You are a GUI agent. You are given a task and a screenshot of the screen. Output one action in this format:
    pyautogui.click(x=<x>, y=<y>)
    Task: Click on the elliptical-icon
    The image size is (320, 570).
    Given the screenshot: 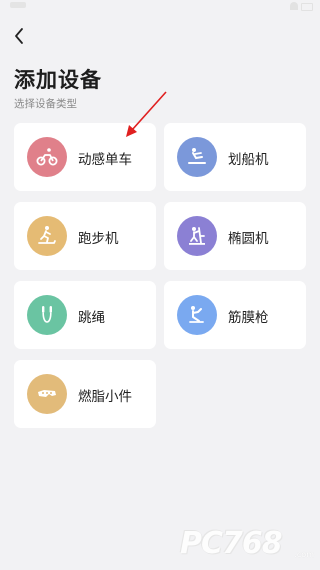 What is the action you would take?
    pyautogui.click(x=197, y=236)
    